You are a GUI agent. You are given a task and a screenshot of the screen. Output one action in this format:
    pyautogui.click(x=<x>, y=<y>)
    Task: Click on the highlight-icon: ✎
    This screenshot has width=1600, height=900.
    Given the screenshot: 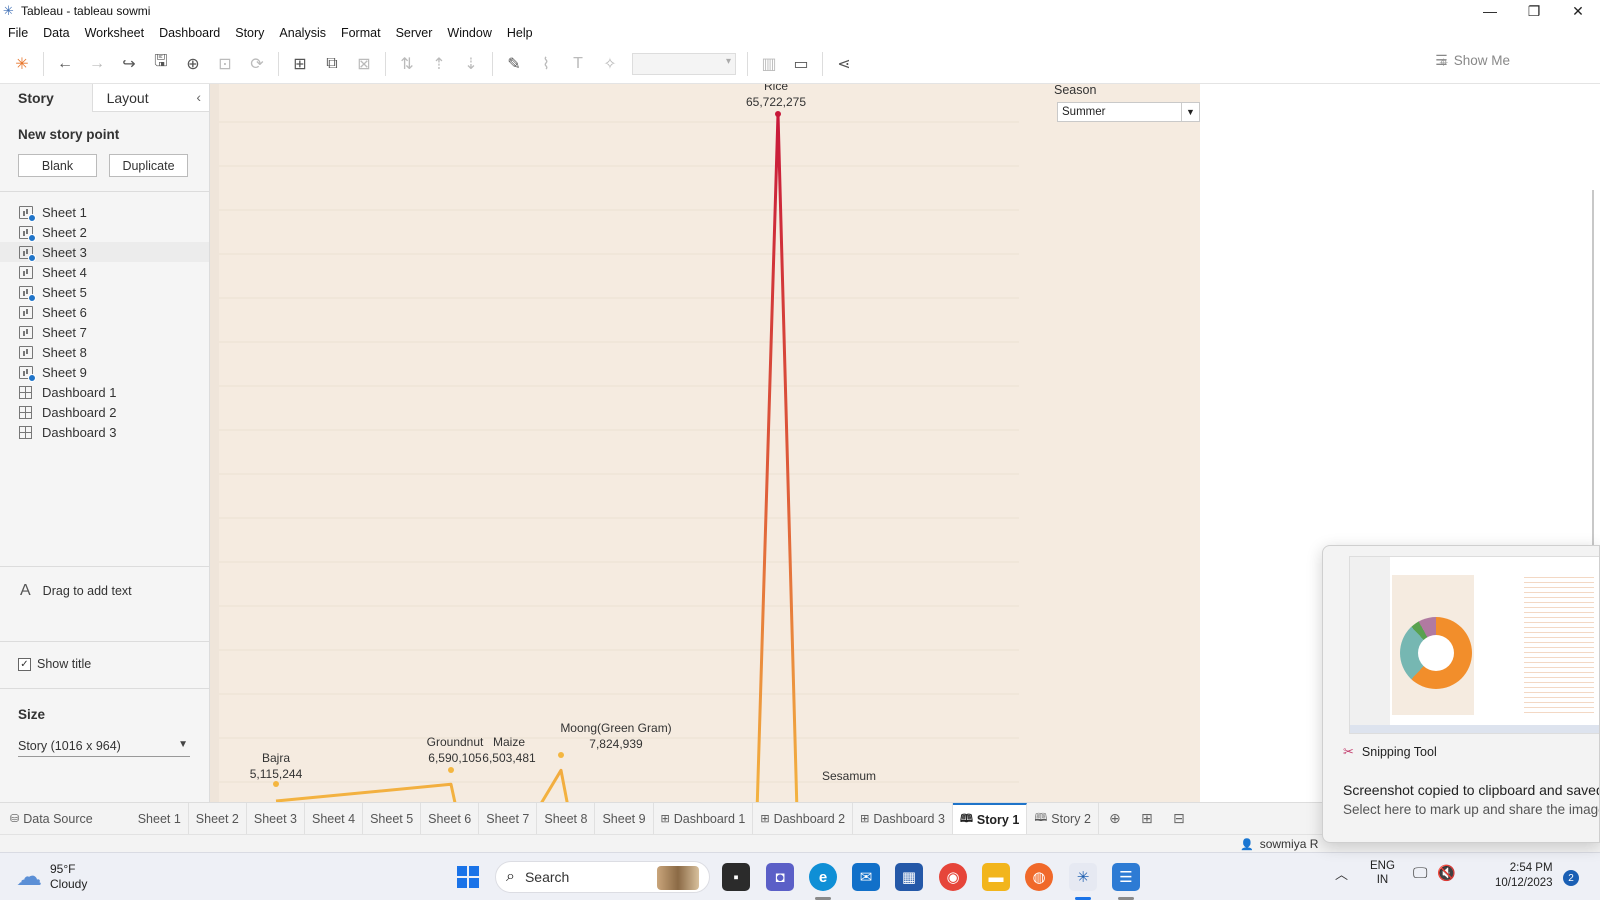 What is the action you would take?
    pyautogui.click(x=514, y=64)
    